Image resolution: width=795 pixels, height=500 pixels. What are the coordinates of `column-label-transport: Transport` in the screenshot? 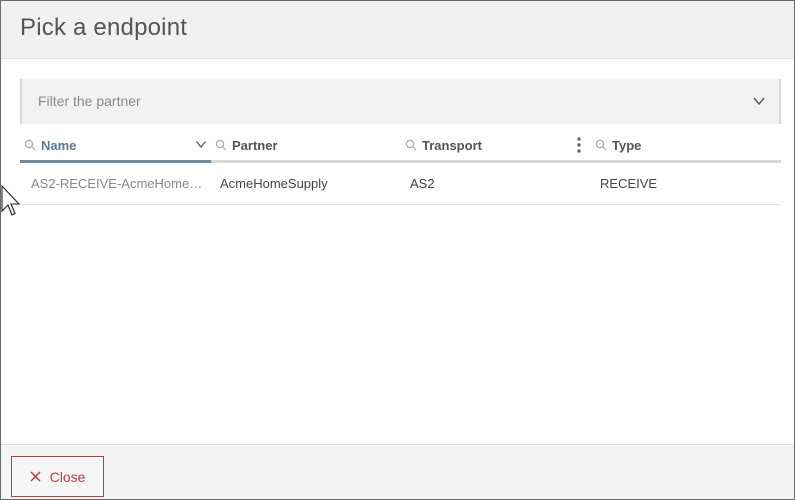 It's located at (452, 145).